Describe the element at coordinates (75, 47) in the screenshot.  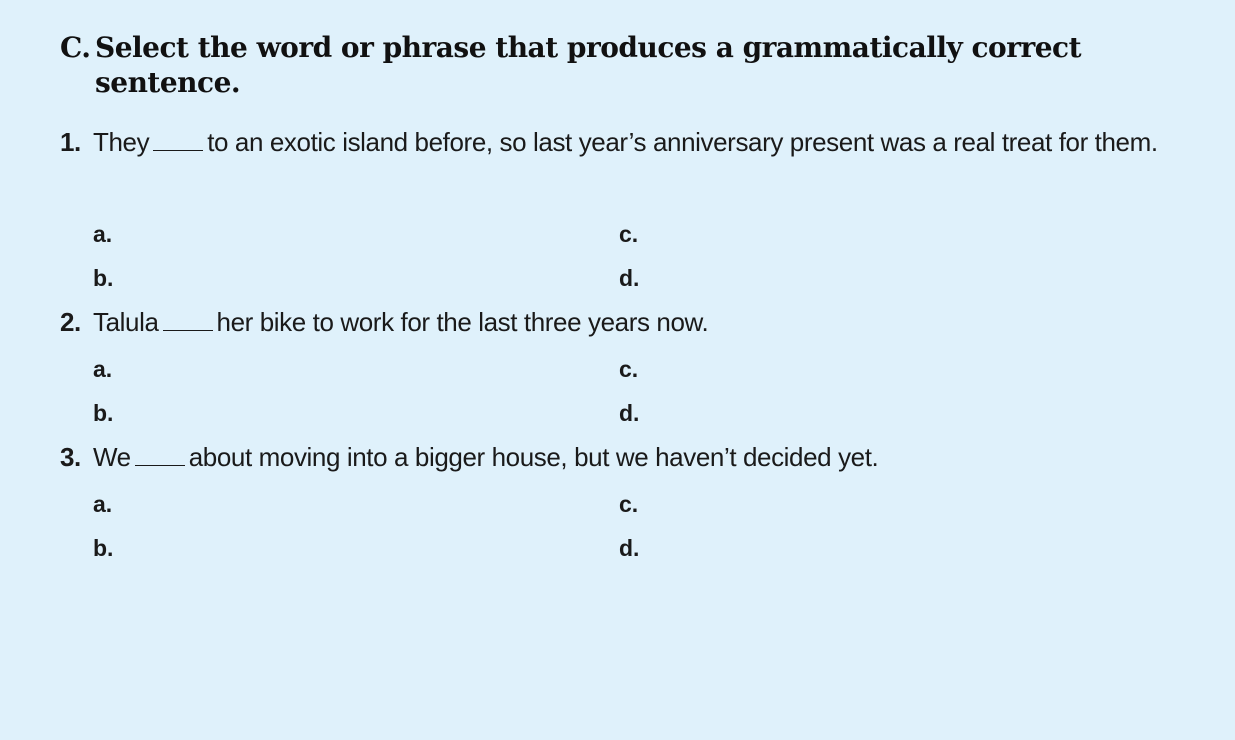
I see `section-letter: C.` at that location.